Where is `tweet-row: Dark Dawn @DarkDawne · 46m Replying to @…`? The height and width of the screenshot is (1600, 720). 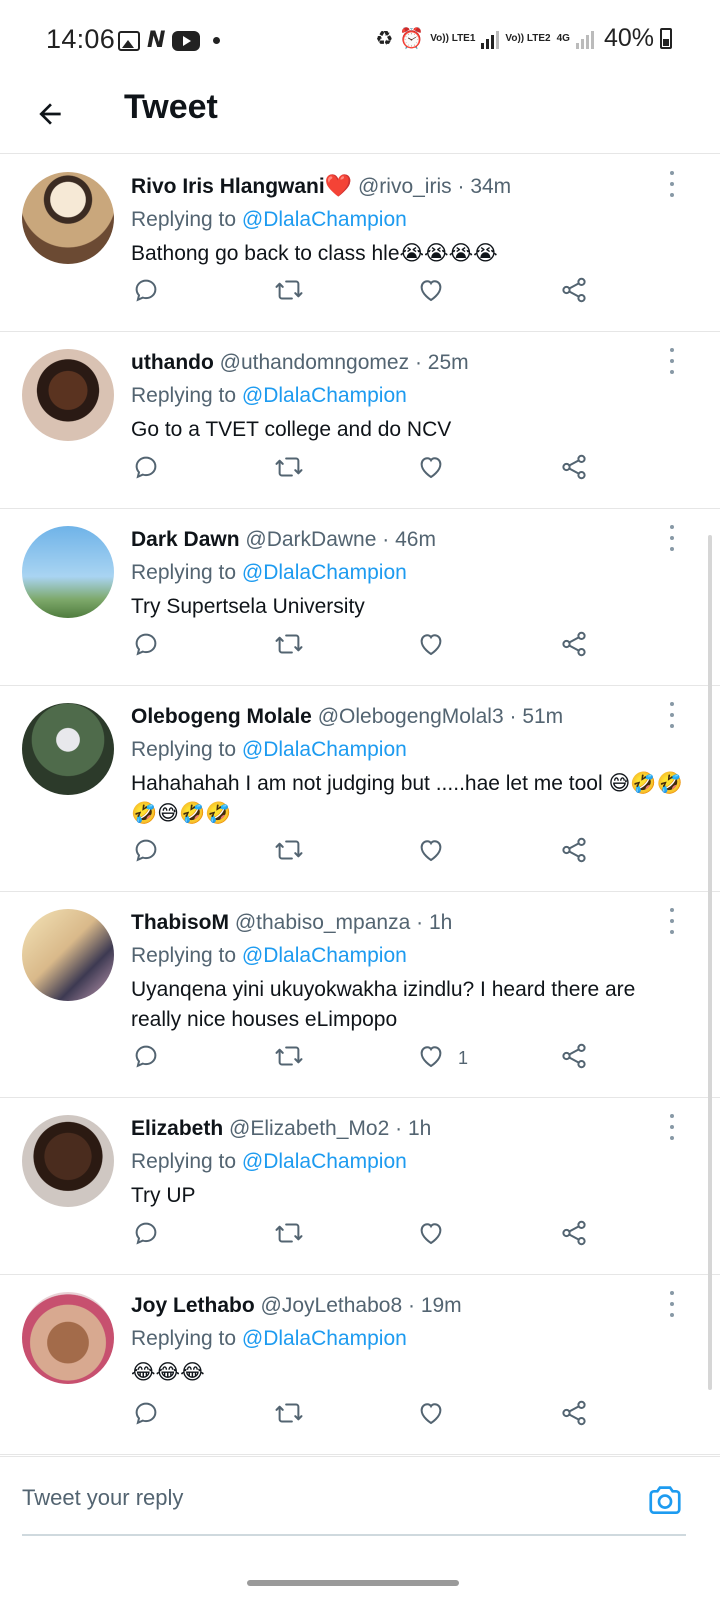
tweet-row: Dark Dawn @DarkDawne · 46m Replying to @… is located at coordinates (360, 597).